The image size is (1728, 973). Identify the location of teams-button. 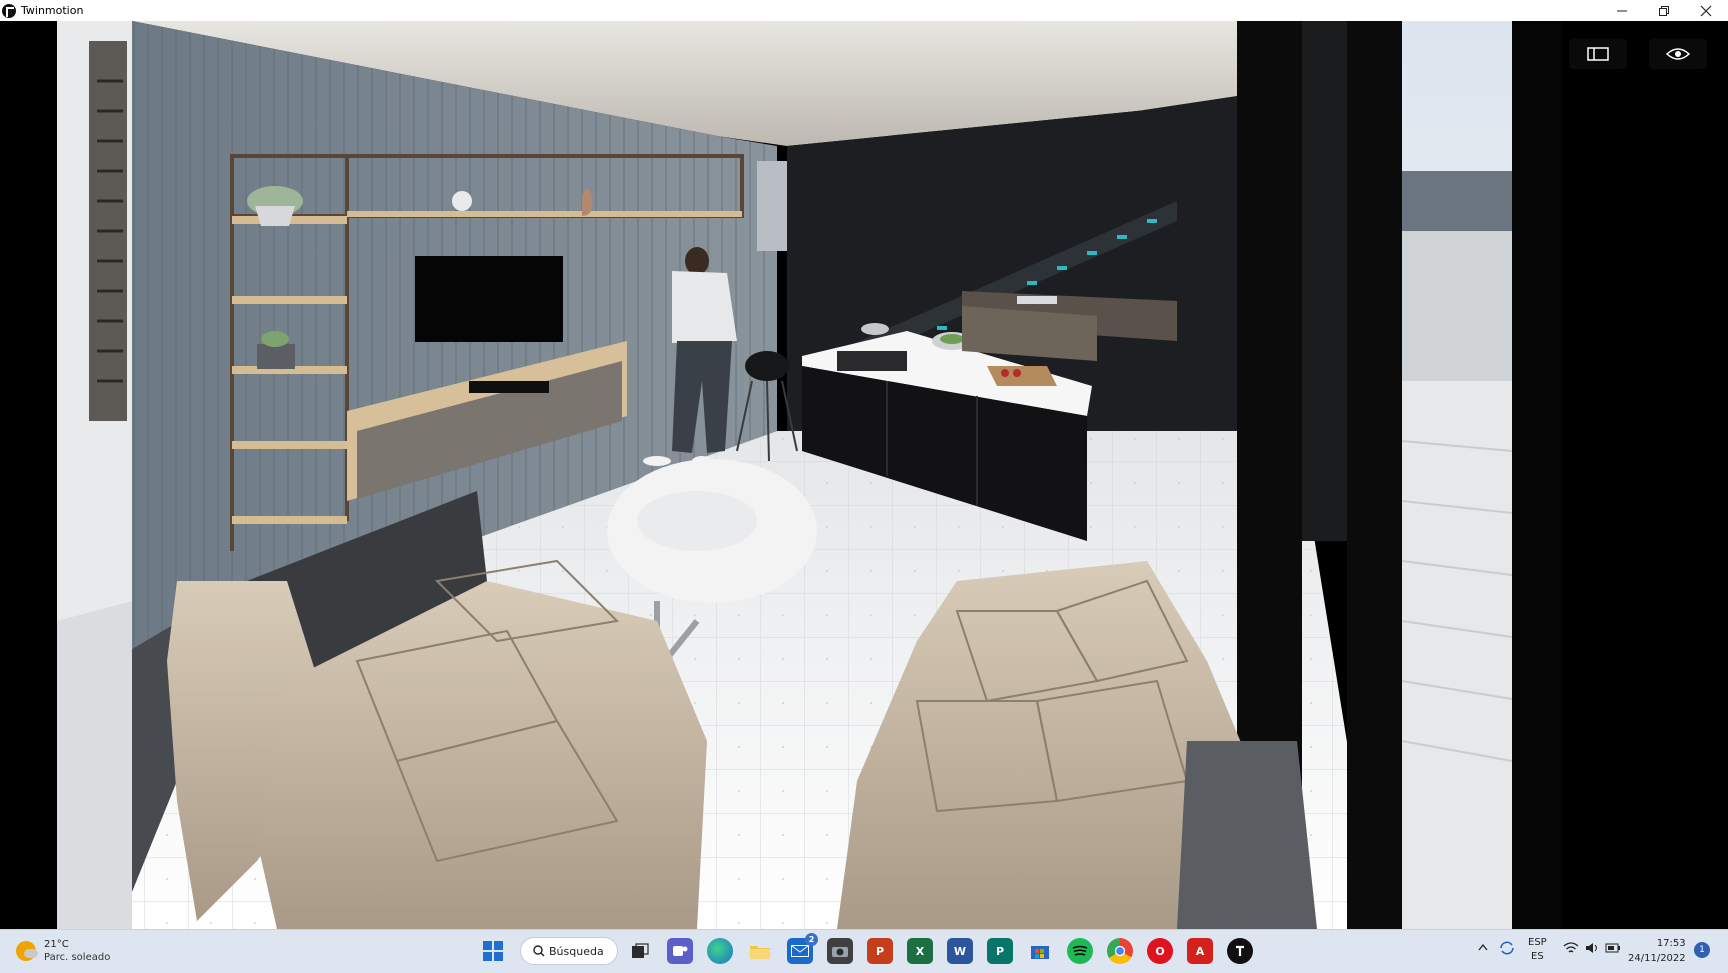
(680, 951).